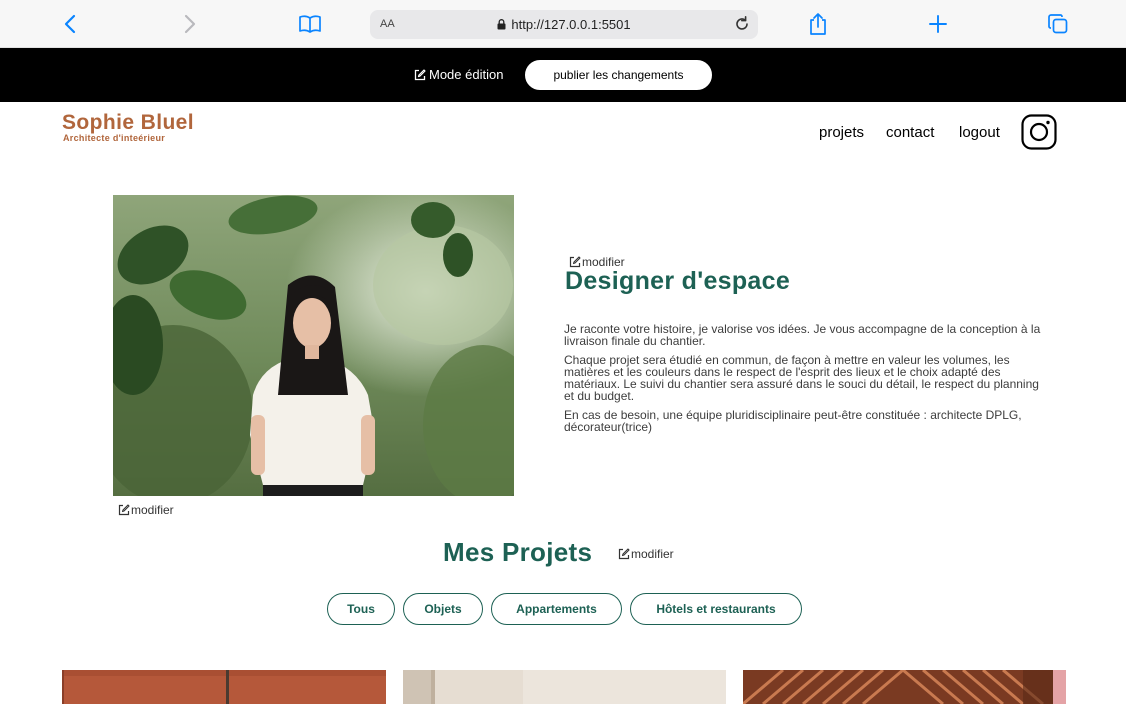 This screenshot has height=704, width=1126. Describe the element at coordinates (114, 138) in the screenshot. I see `logo-subtitle: Architecte d'inteérieur` at that location.